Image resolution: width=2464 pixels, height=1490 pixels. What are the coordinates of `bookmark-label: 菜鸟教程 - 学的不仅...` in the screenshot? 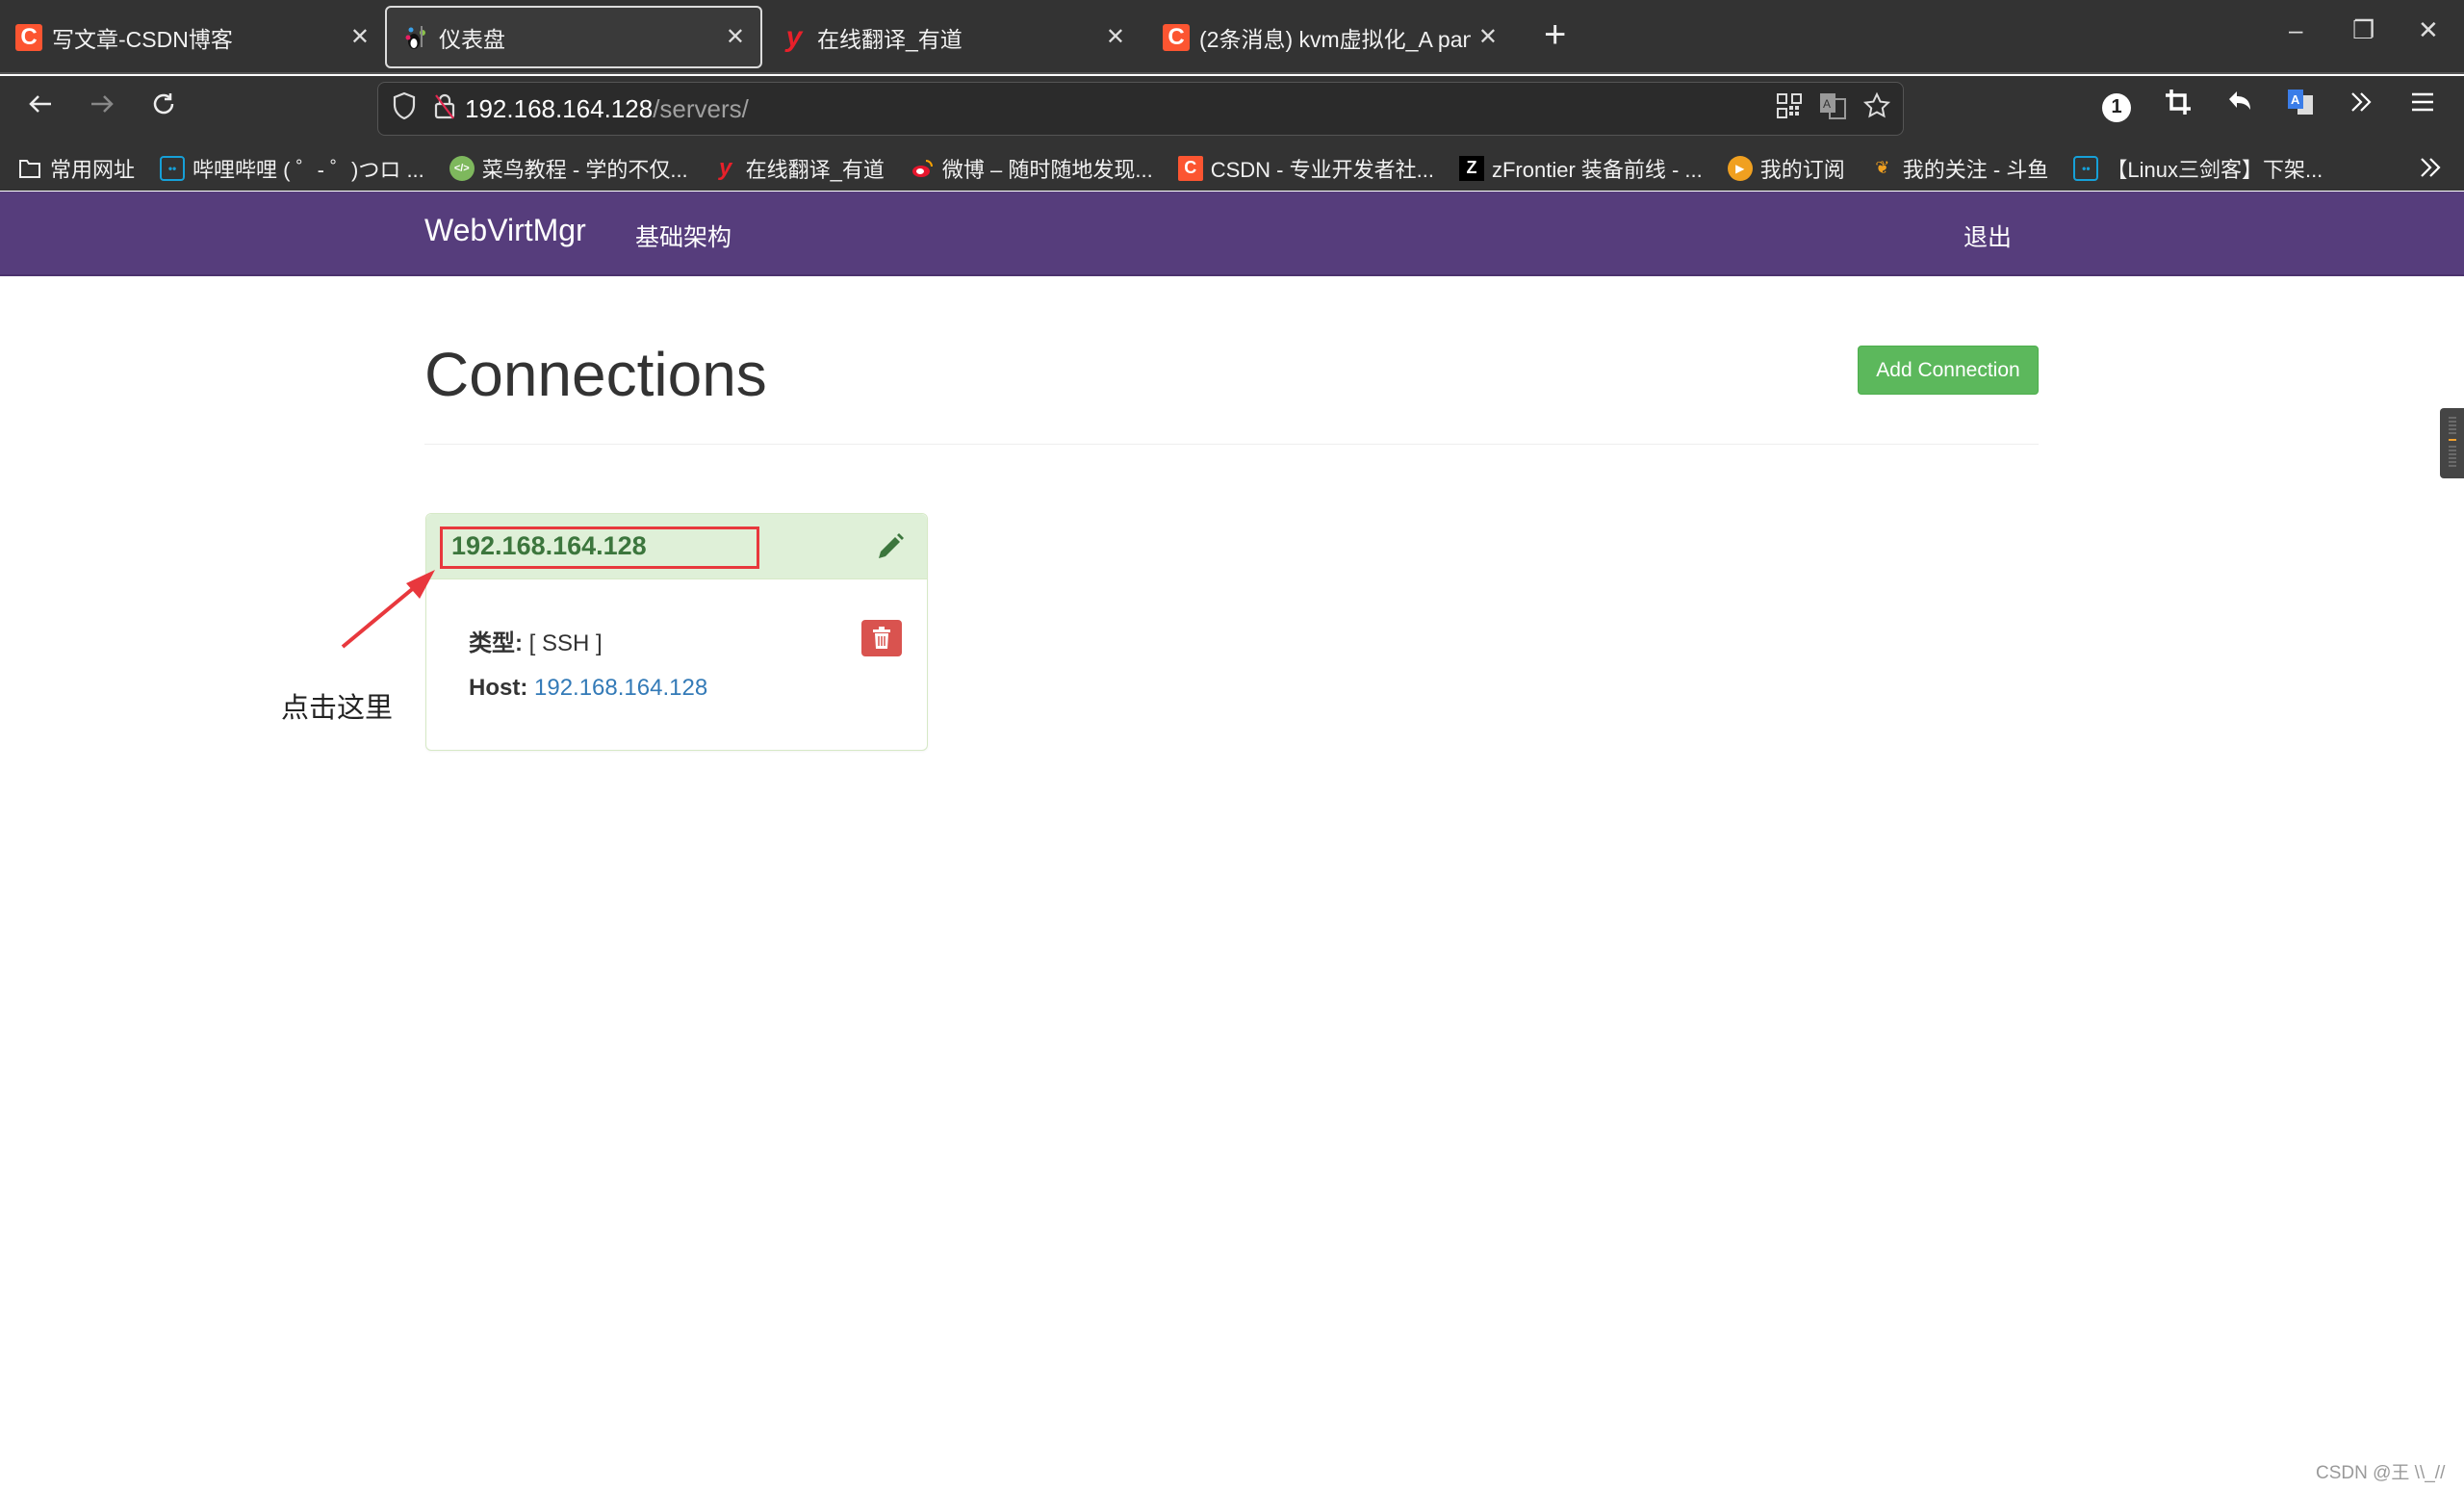 It's located at (584, 169).